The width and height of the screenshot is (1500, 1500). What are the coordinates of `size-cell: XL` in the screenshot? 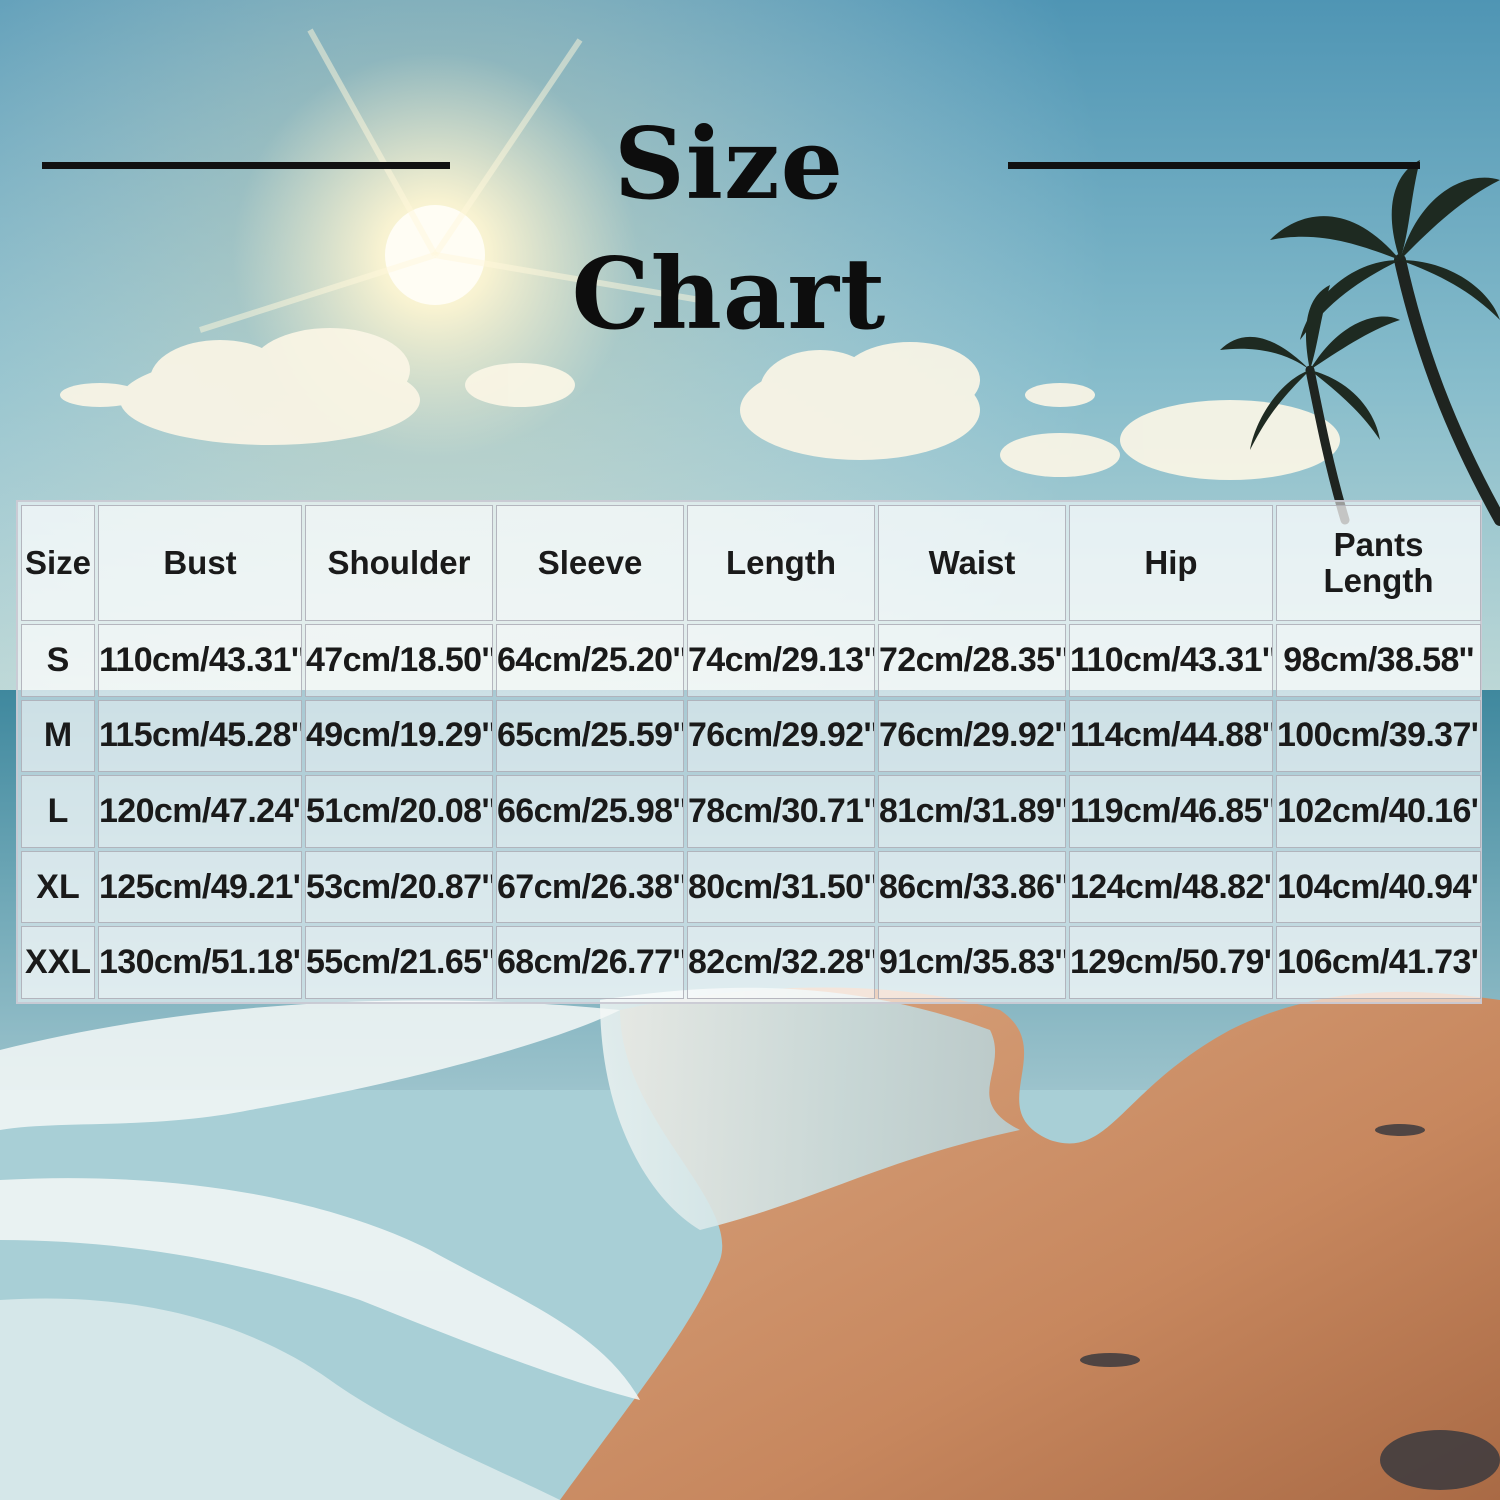 It's located at (58, 887).